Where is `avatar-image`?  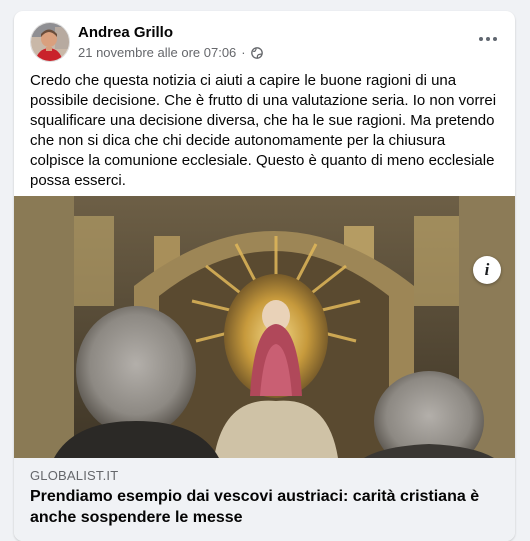
avatar-image is located at coordinates (50, 42).